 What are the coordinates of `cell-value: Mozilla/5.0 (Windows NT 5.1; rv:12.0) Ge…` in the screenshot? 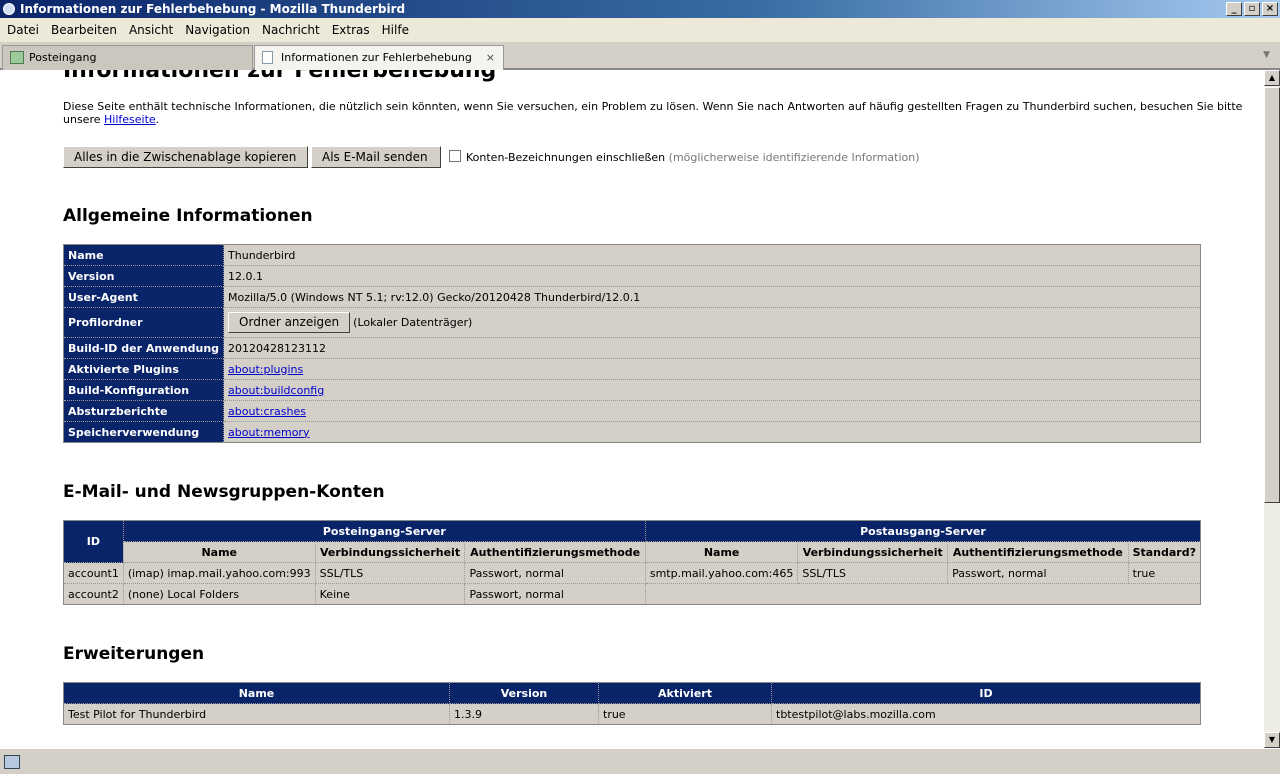 It's located at (434, 297).